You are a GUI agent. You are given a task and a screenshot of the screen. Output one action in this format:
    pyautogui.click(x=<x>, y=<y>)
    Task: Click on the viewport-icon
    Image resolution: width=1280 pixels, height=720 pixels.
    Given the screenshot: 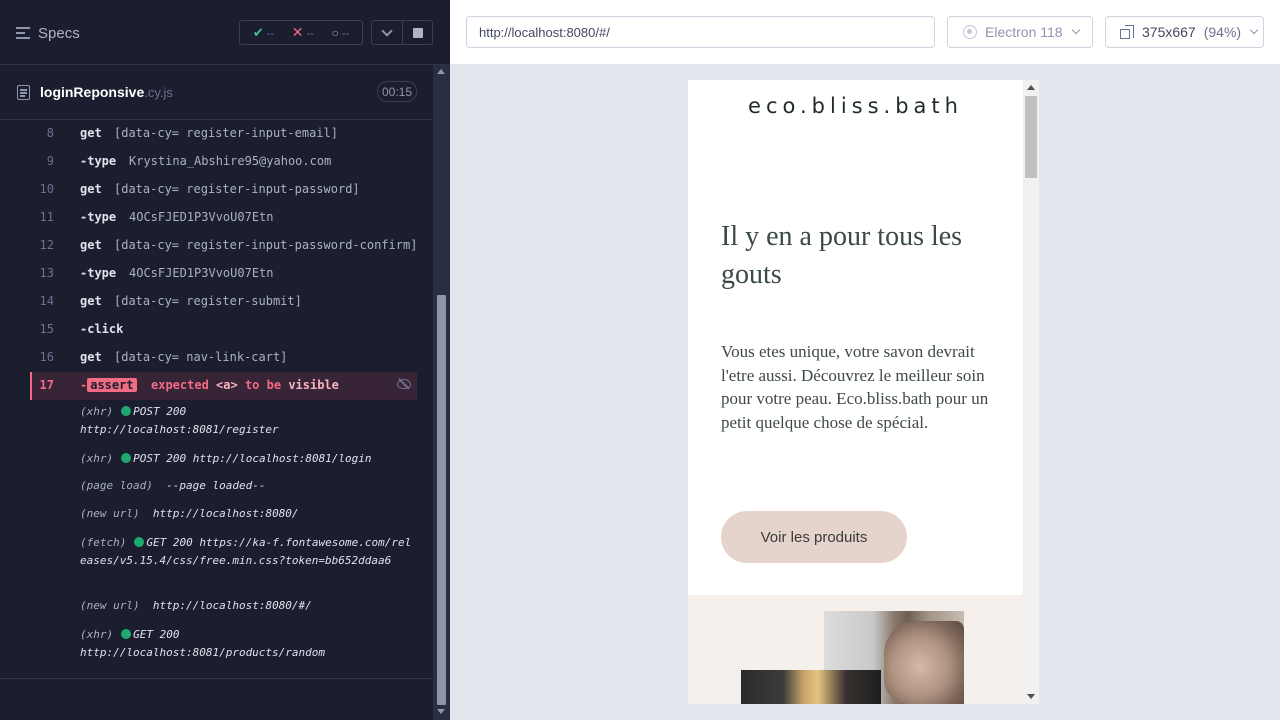 What is the action you would take?
    pyautogui.click(x=1127, y=32)
    